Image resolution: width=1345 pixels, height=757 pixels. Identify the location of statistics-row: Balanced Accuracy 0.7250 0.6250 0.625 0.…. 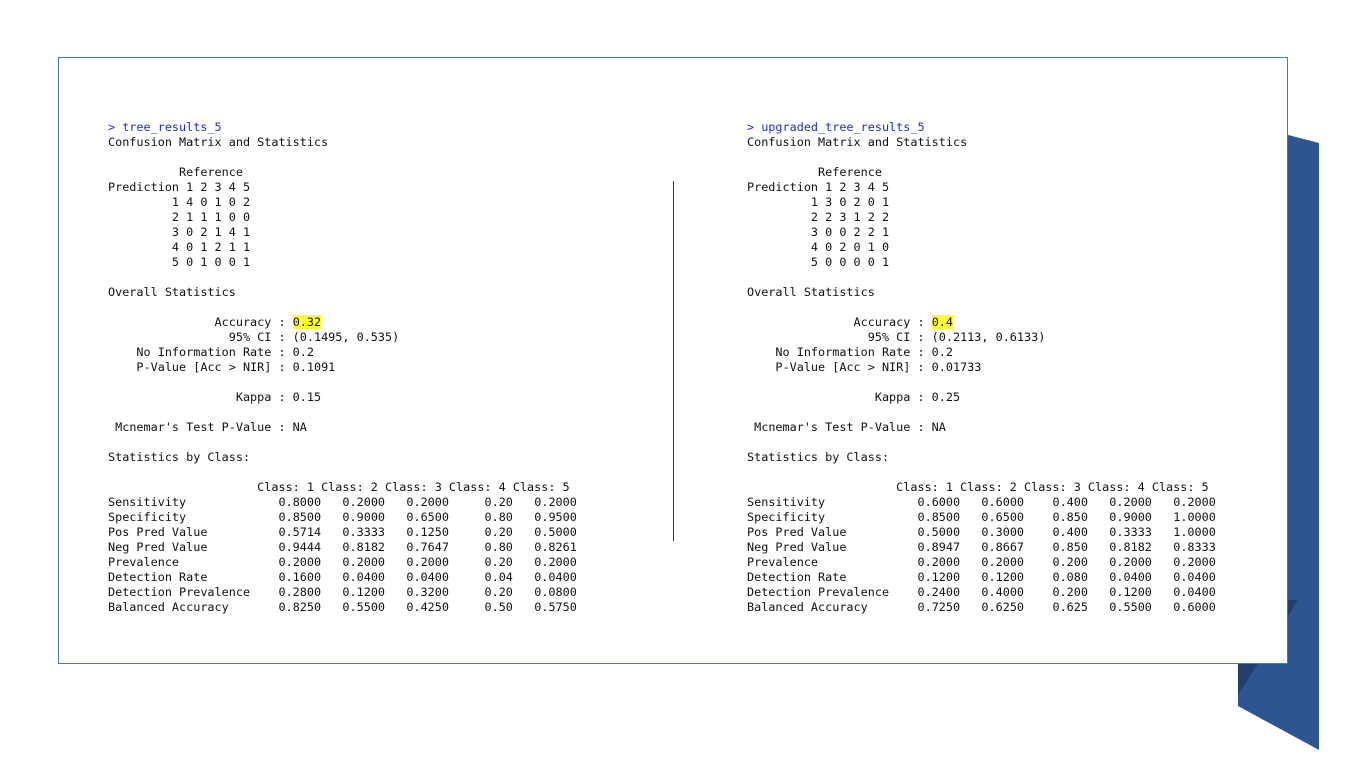
(981, 607).